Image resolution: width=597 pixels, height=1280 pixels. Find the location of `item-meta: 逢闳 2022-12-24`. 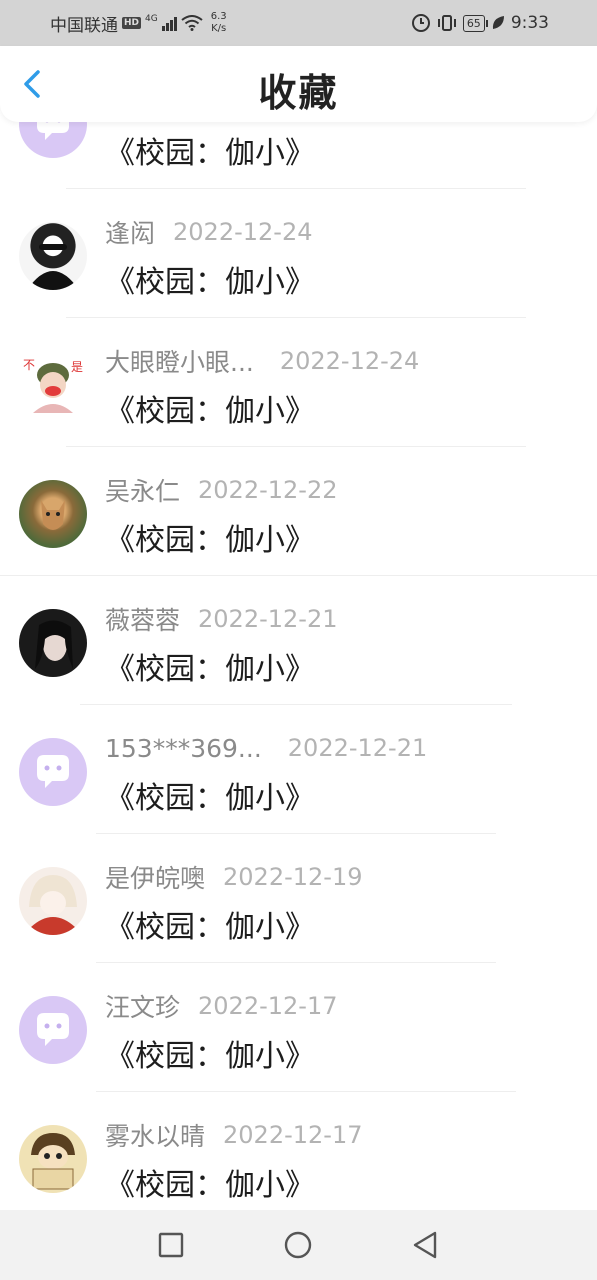

item-meta: 逢闳 2022-12-24 is located at coordinates (209, 232).